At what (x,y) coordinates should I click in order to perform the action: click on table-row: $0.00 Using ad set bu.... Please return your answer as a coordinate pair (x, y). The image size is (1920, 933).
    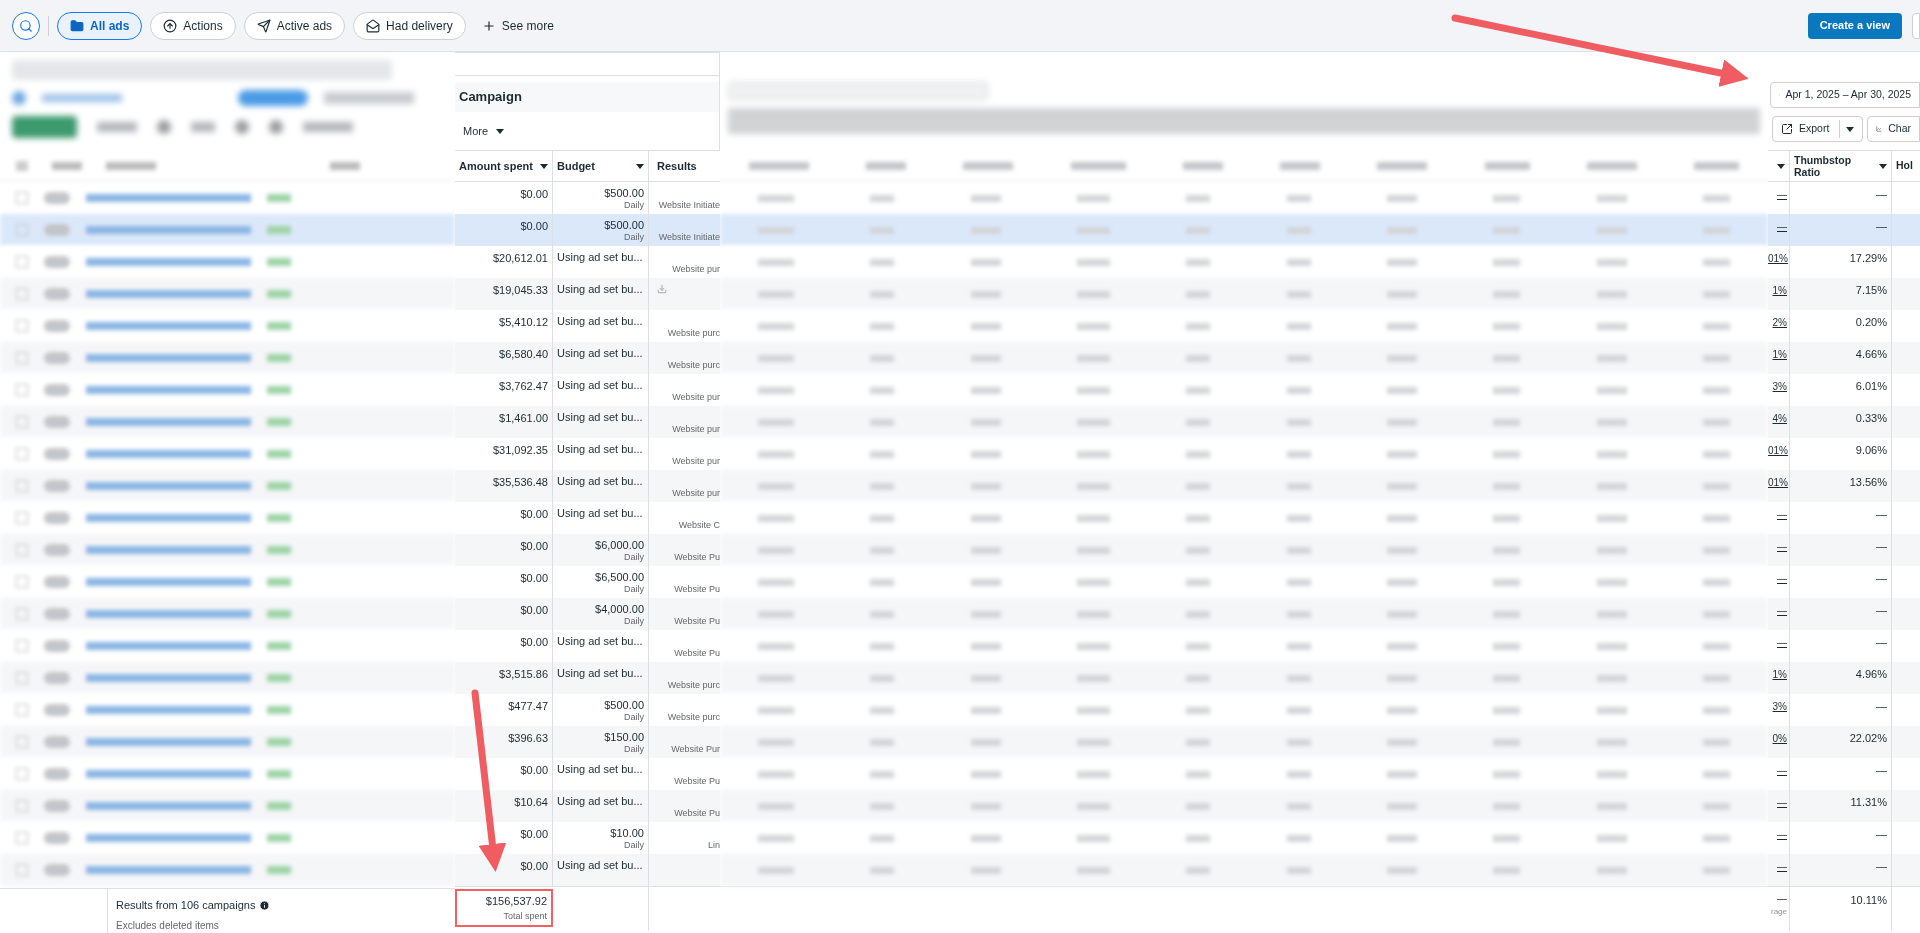
    Looking at the image, I should click on (587, 870).